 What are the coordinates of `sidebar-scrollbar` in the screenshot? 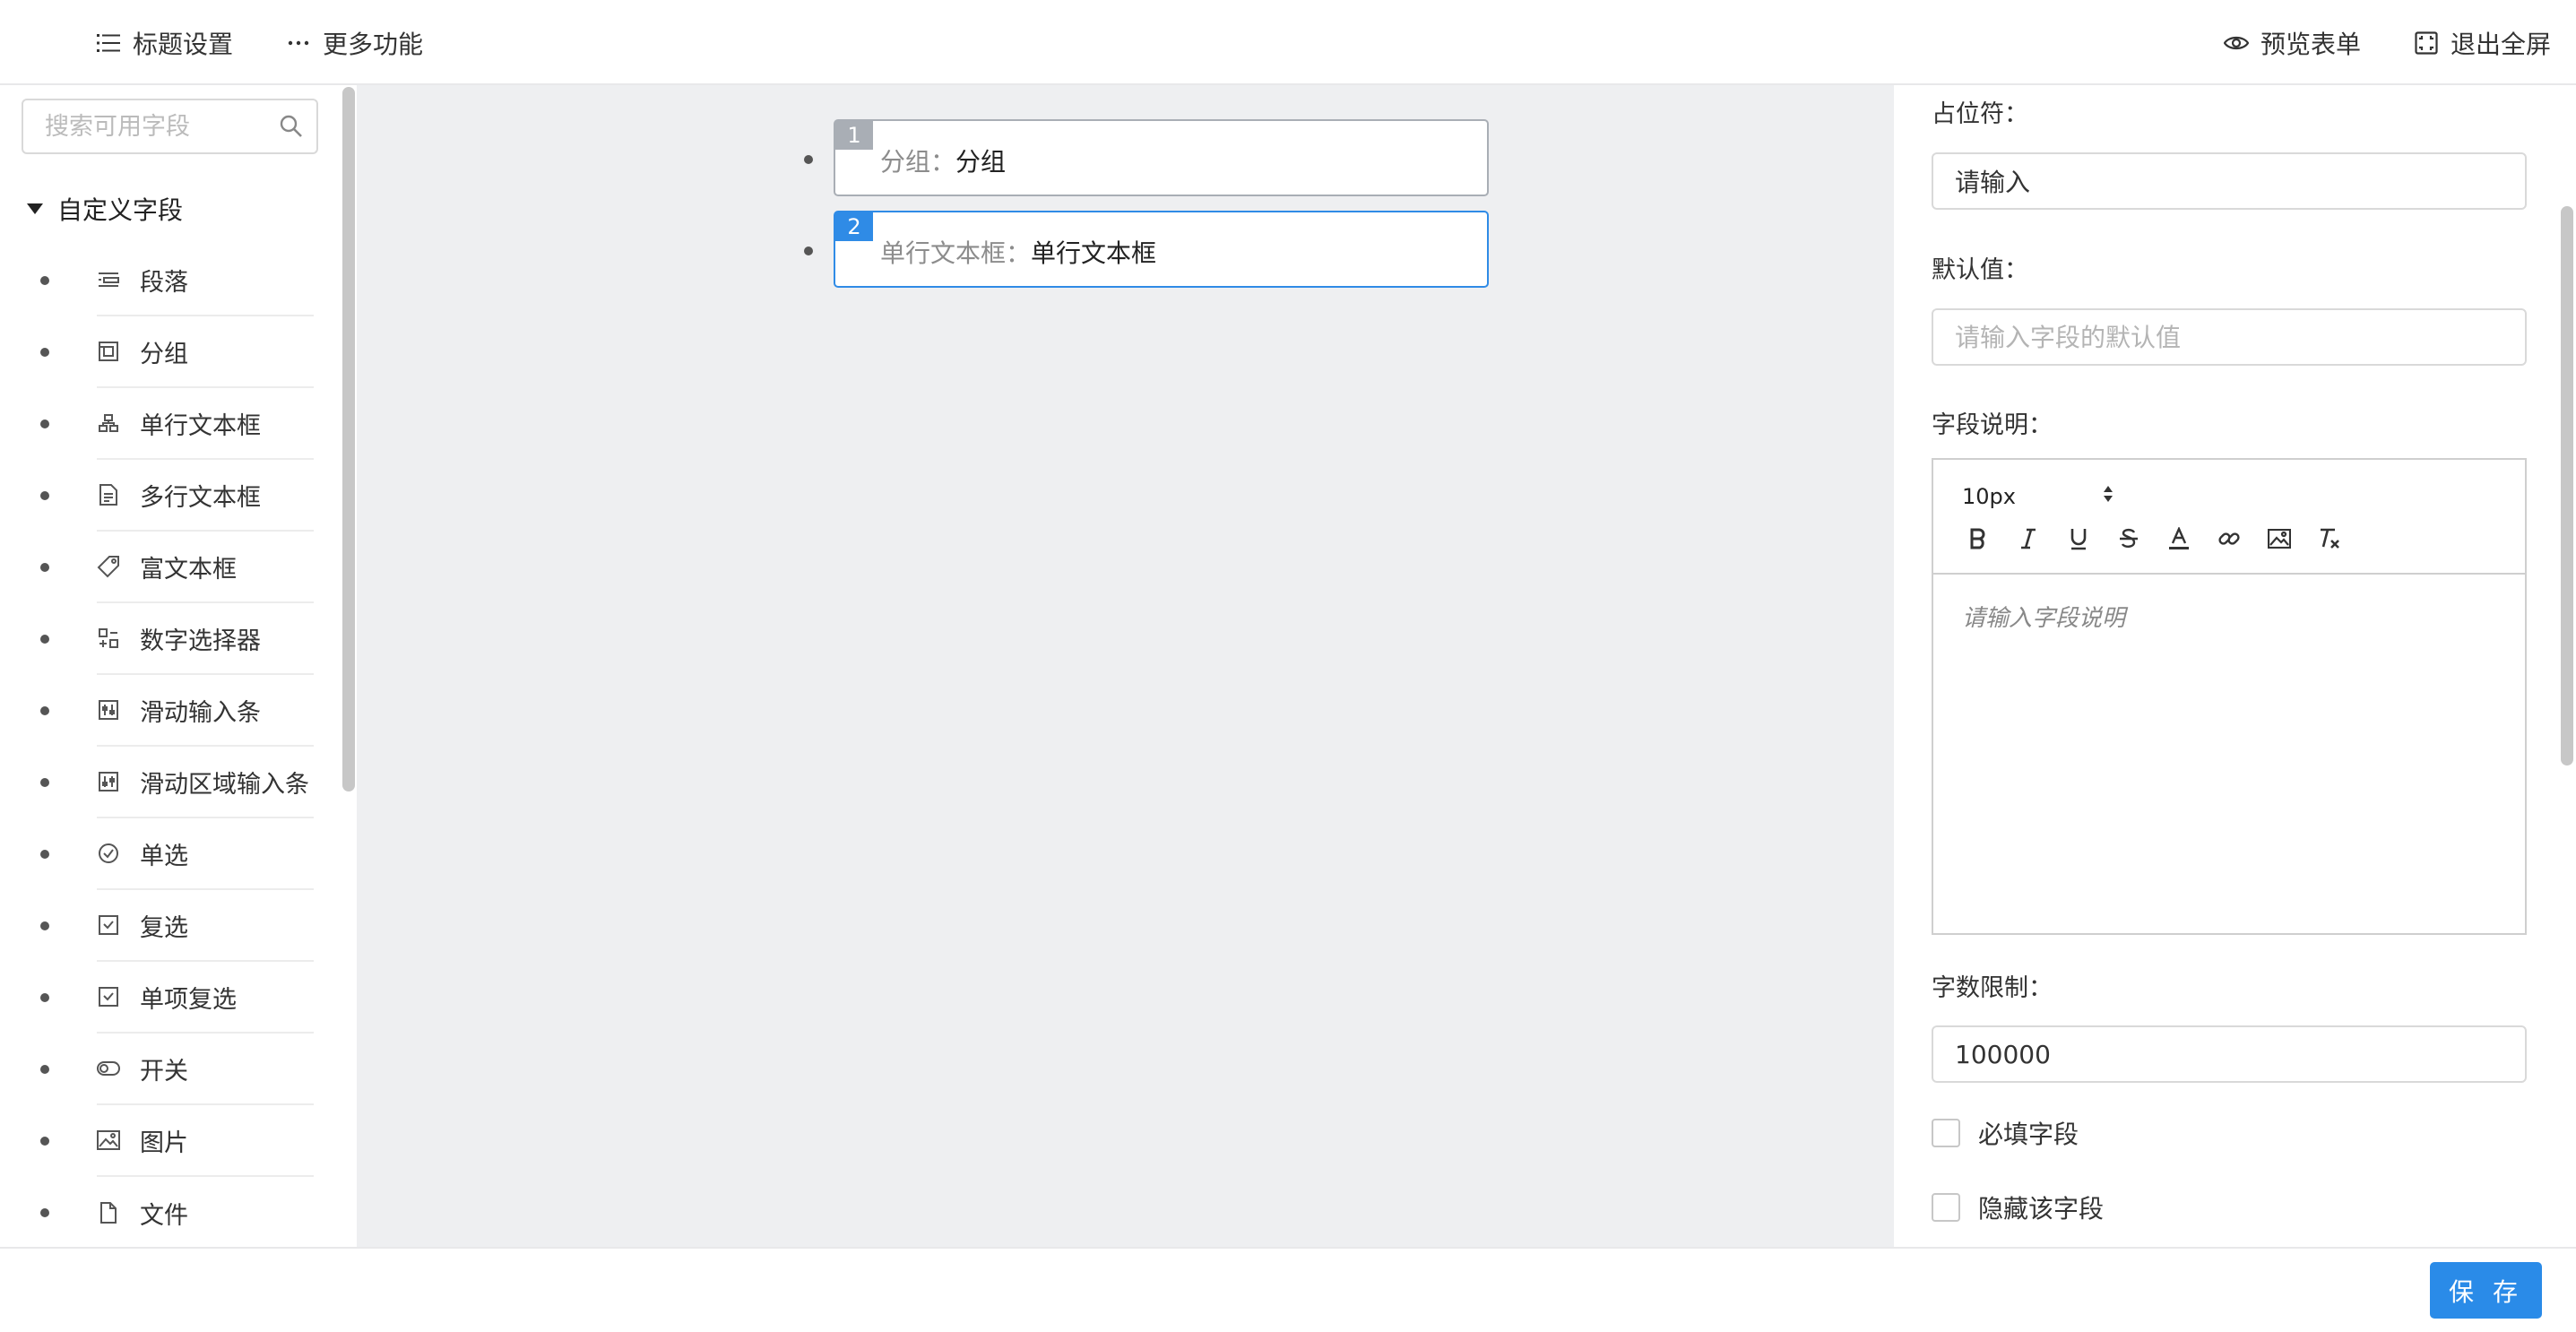 It's located at (348, 439).